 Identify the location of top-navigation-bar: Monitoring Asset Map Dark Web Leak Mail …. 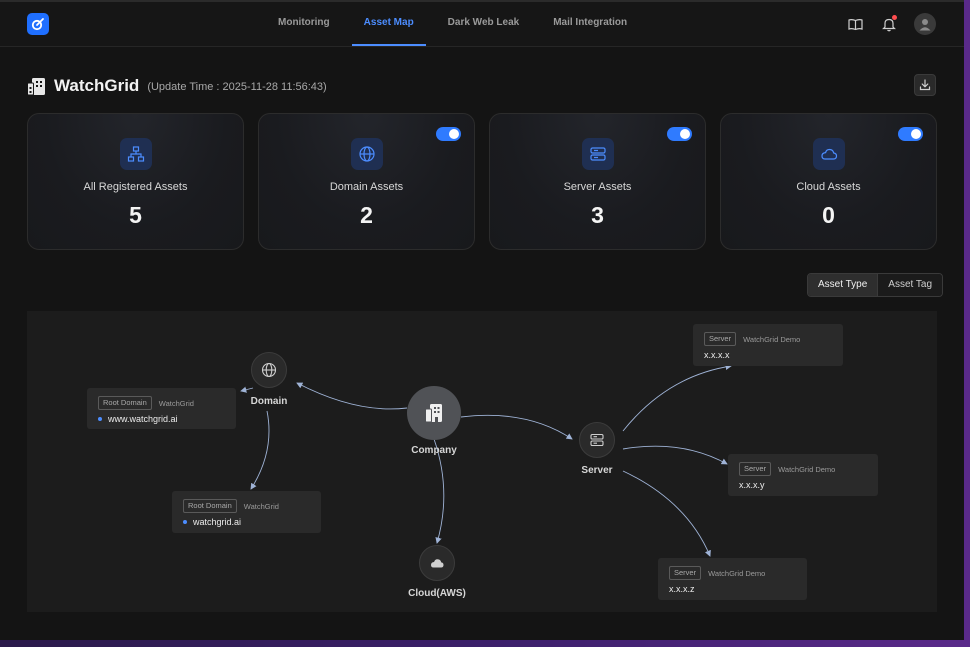
(482, 24).